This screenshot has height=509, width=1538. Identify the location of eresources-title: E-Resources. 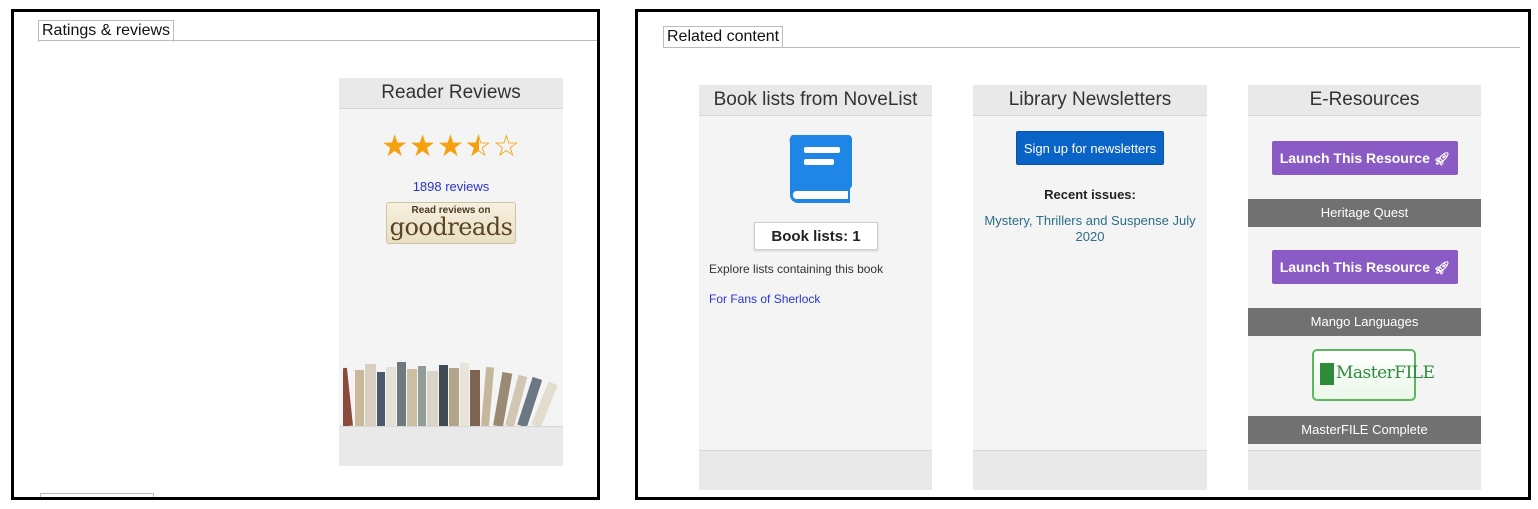
(1364, 100).